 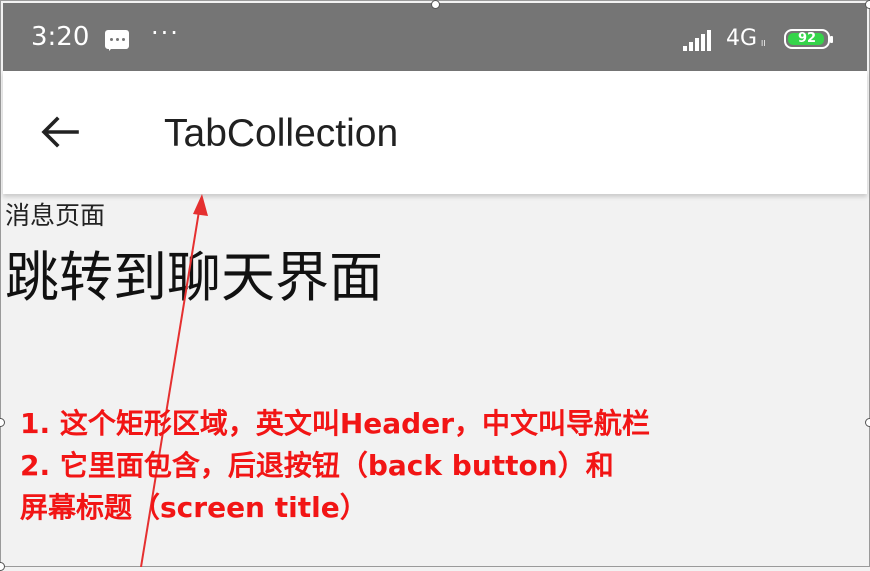 What do you see at coordinates (867, 4) in the screenshot?
I see `resize-handle-top-right` at bounding box center [867, 4].